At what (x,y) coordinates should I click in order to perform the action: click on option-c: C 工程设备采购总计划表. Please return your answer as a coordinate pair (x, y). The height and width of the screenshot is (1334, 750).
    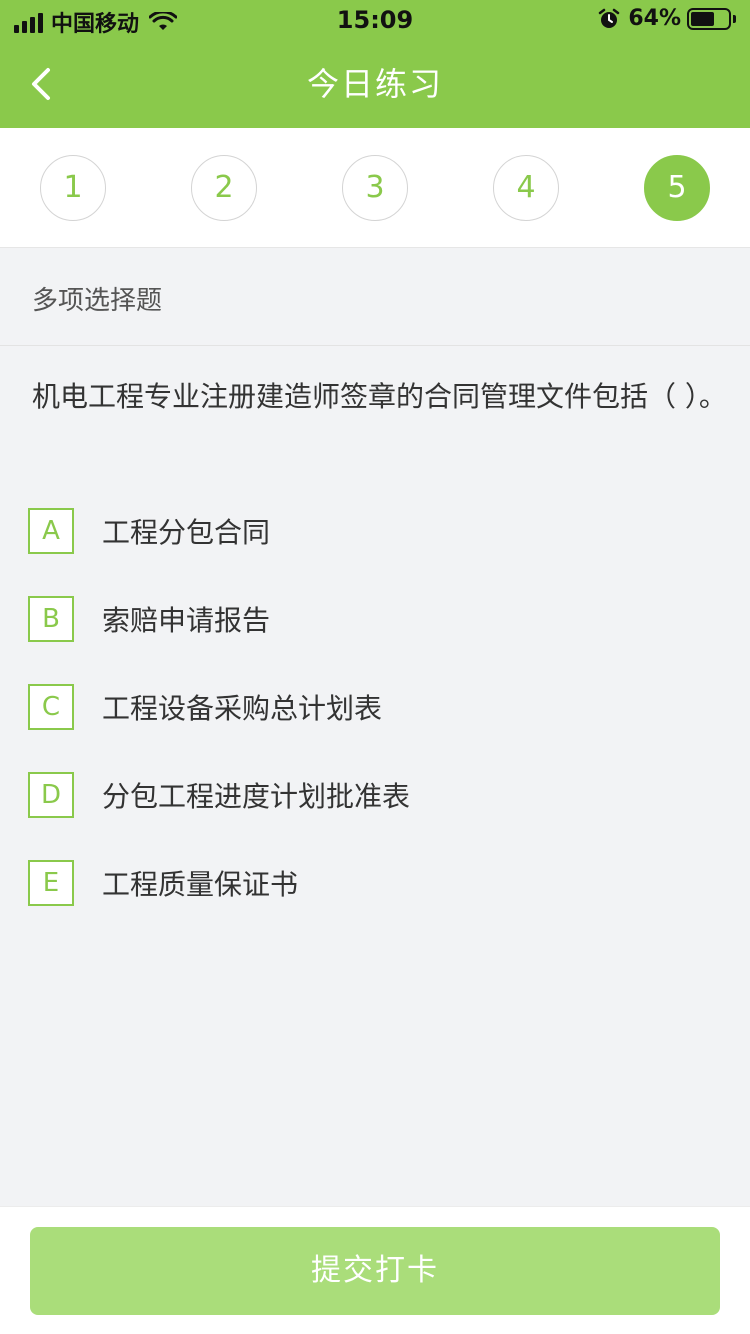
    Looking at the image, I should click on (378, 707).